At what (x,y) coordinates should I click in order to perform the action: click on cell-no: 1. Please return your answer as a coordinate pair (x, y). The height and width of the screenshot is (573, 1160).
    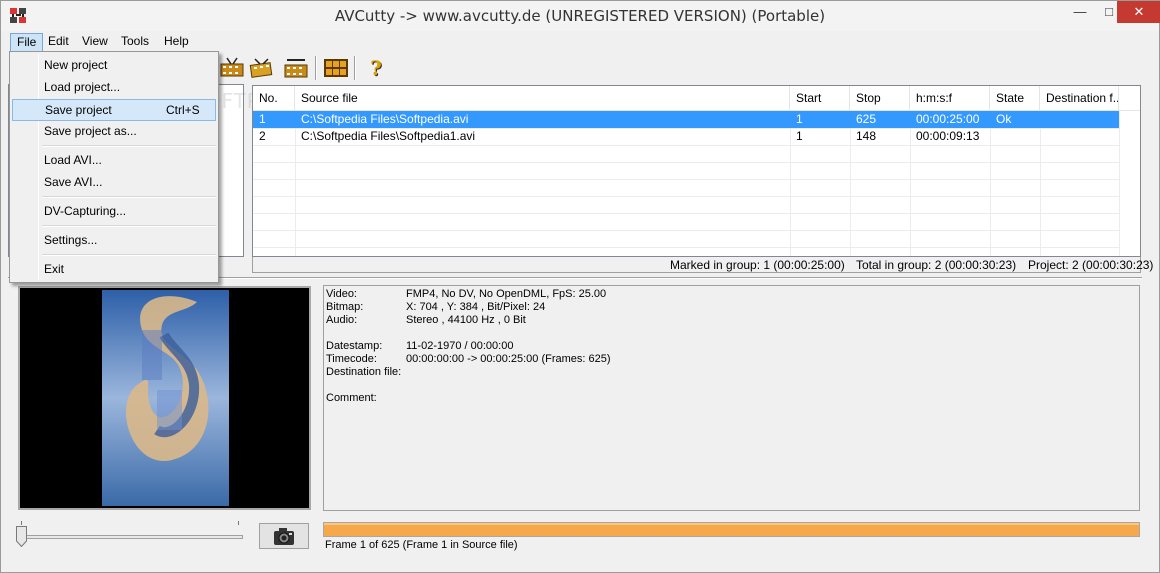
    Looking at the image, I should click on (262, 119).